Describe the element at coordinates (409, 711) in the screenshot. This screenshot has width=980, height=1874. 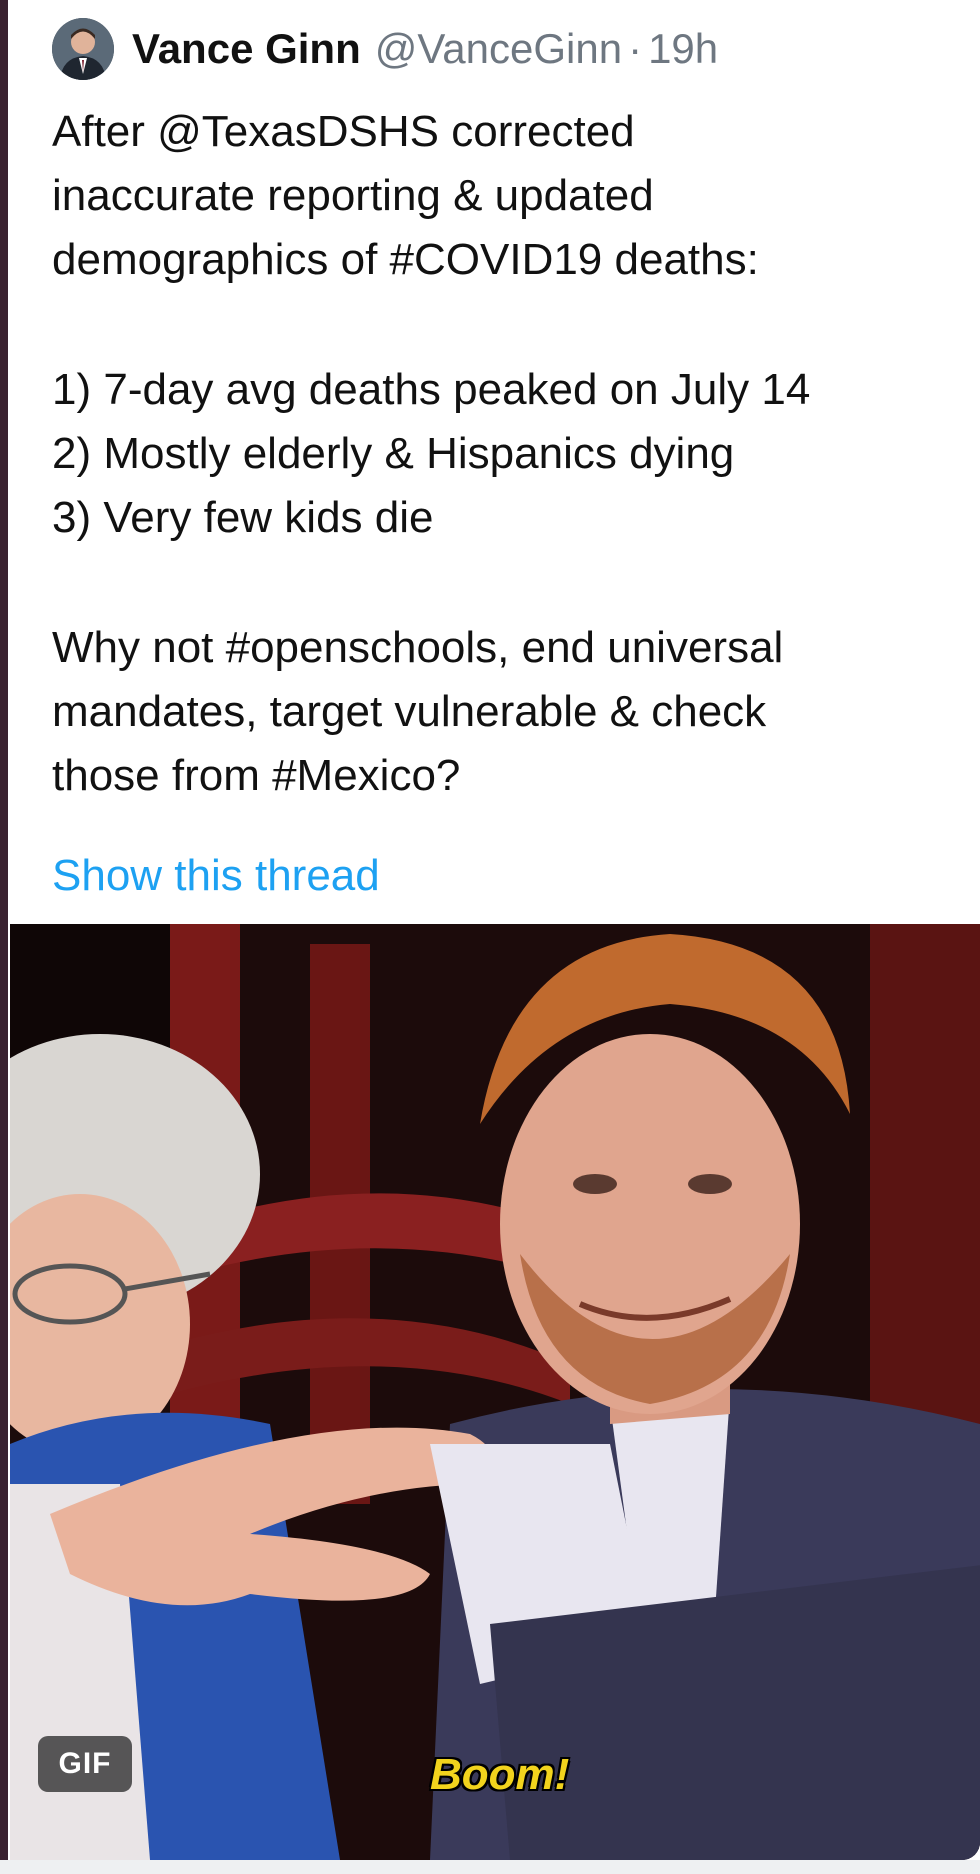
I see `tweet-text-line: mandates, target vulnerable & check` at that location.